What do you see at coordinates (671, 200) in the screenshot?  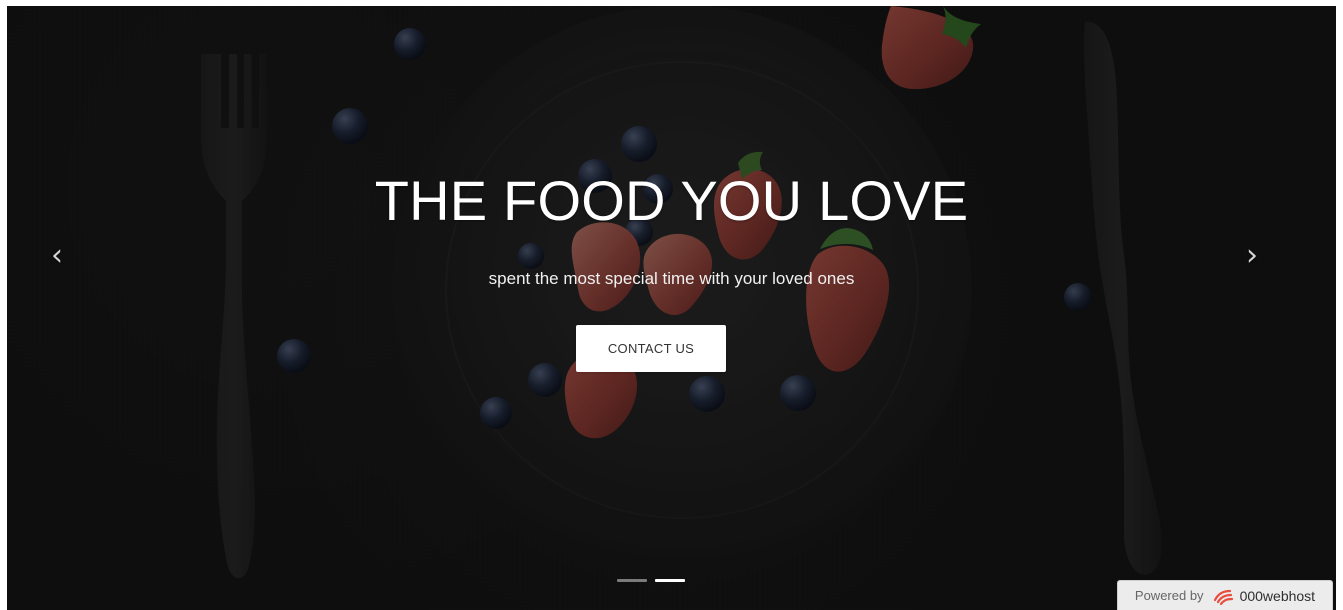 I see `hero-title: THE FOOD YOU LOVE` at bounding box center [671, 200].